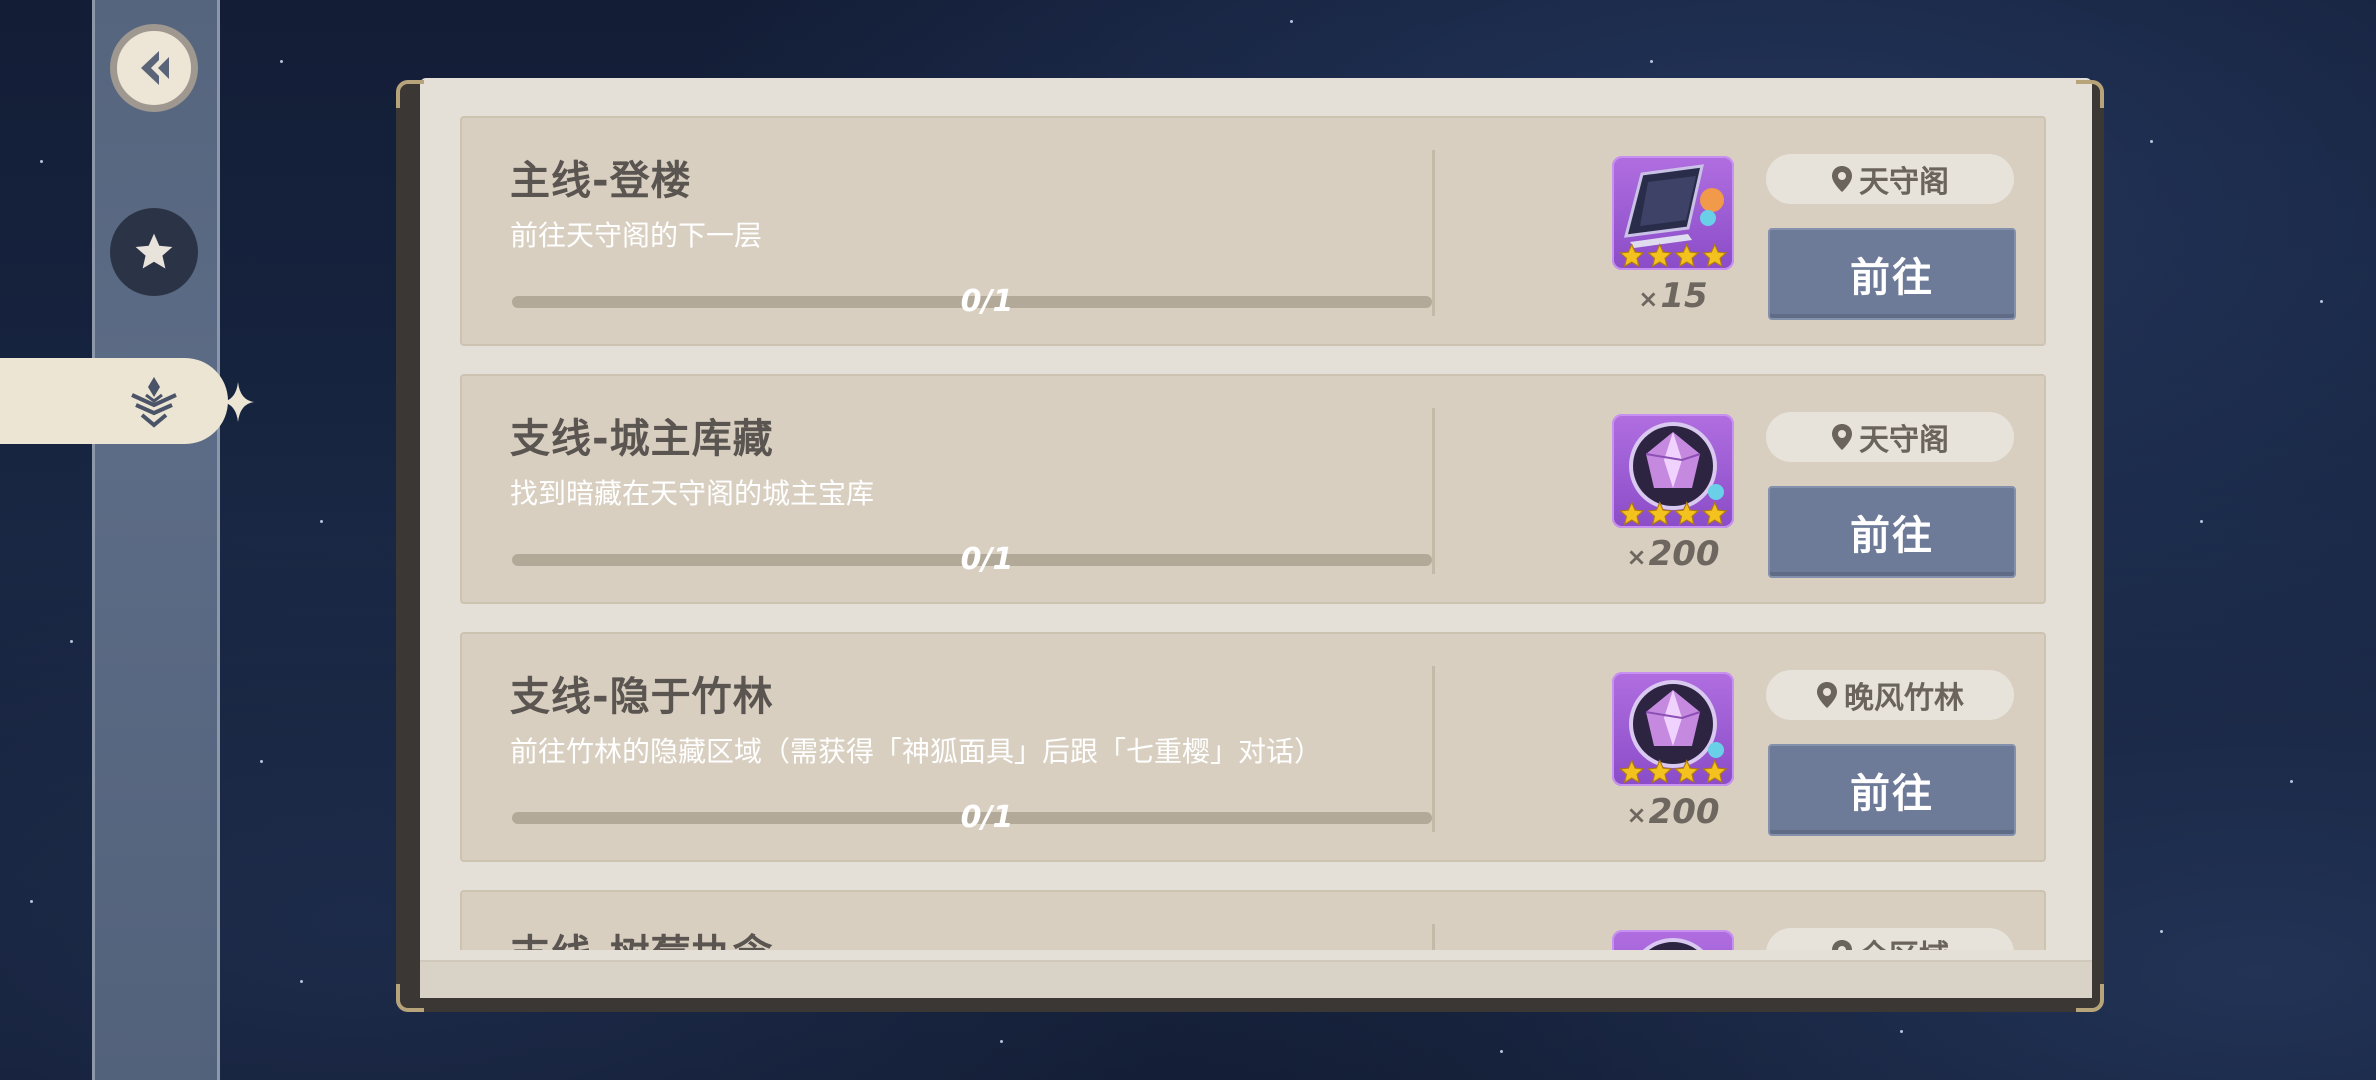 The image size is (2376, 1080). Describe the element at coordinates (1904, 698) in the screenshot. I see `location-label: 晚风竹林` at that location.